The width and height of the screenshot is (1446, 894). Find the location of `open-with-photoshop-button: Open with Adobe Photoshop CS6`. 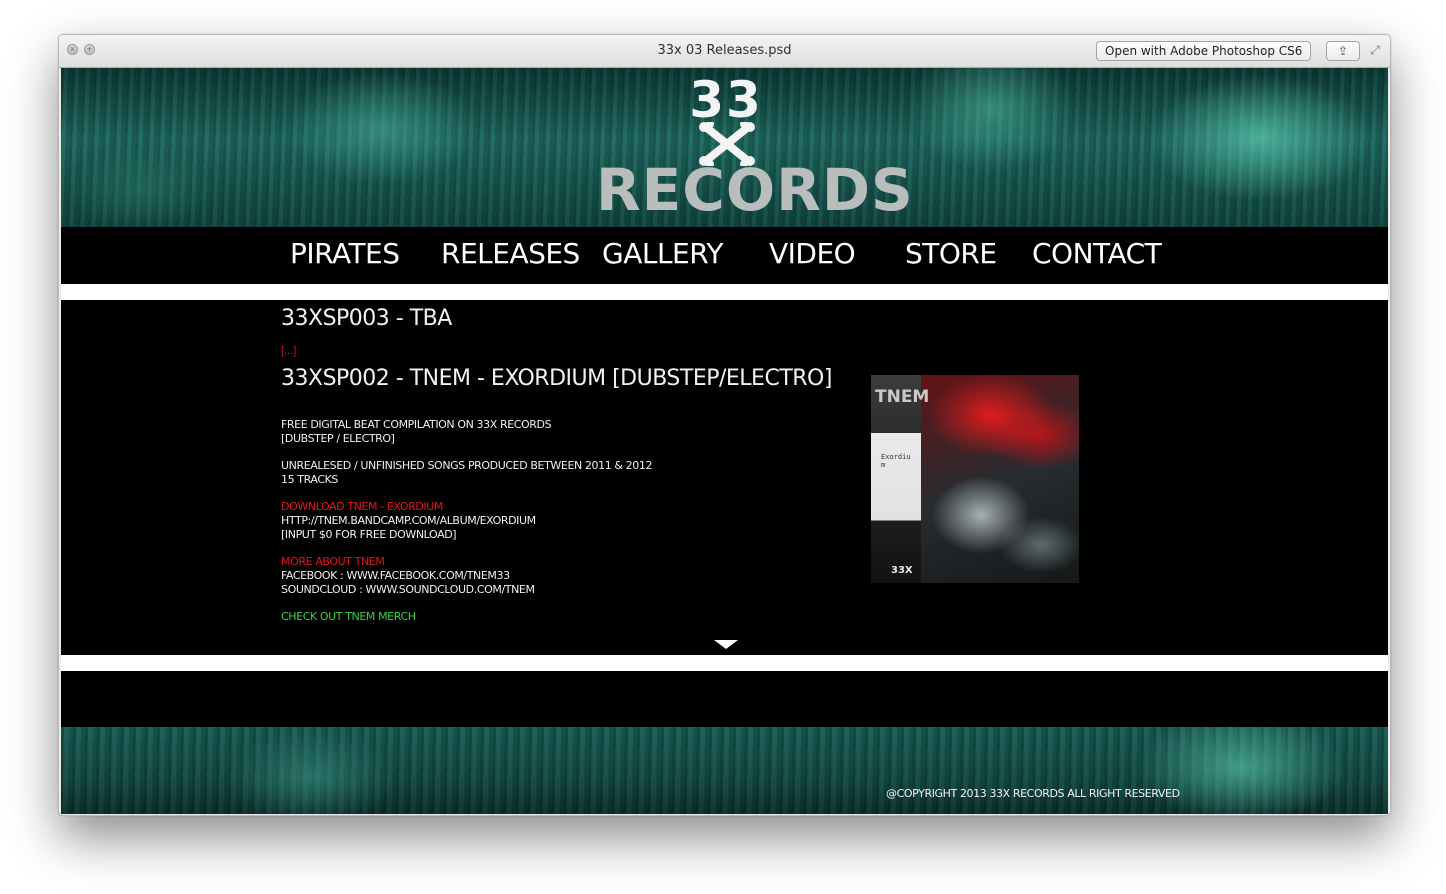

open-with-photoshop-button: Open with Adobe Photoshop CS6 is located at coordinates (1204, 51).